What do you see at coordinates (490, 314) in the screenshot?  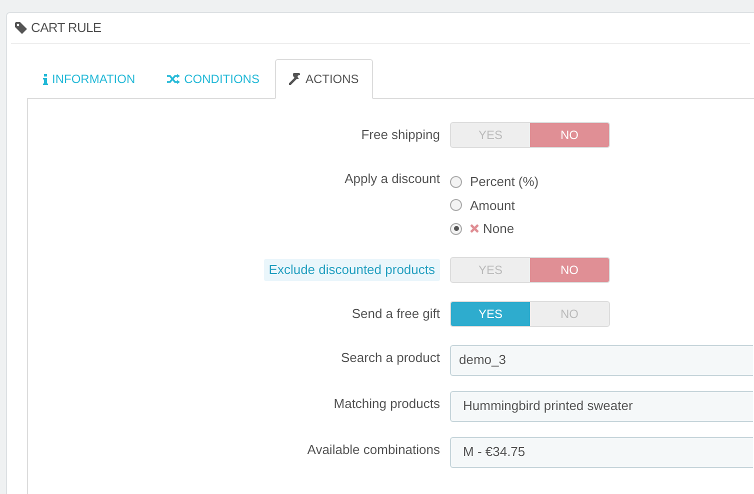 I see `switch-option: YES` at bounding box center [490, 314].